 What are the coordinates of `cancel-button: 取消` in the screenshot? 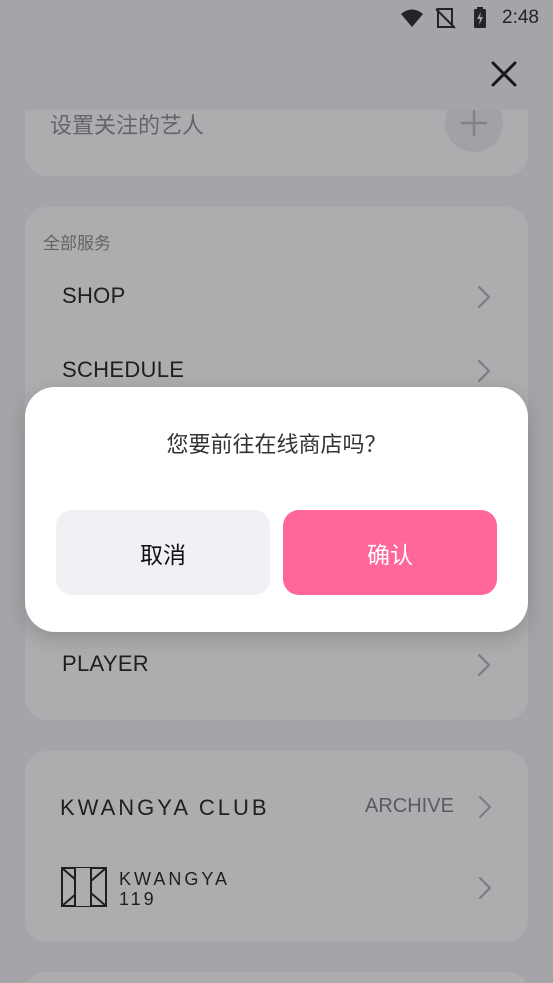 It's located at (163, 552).